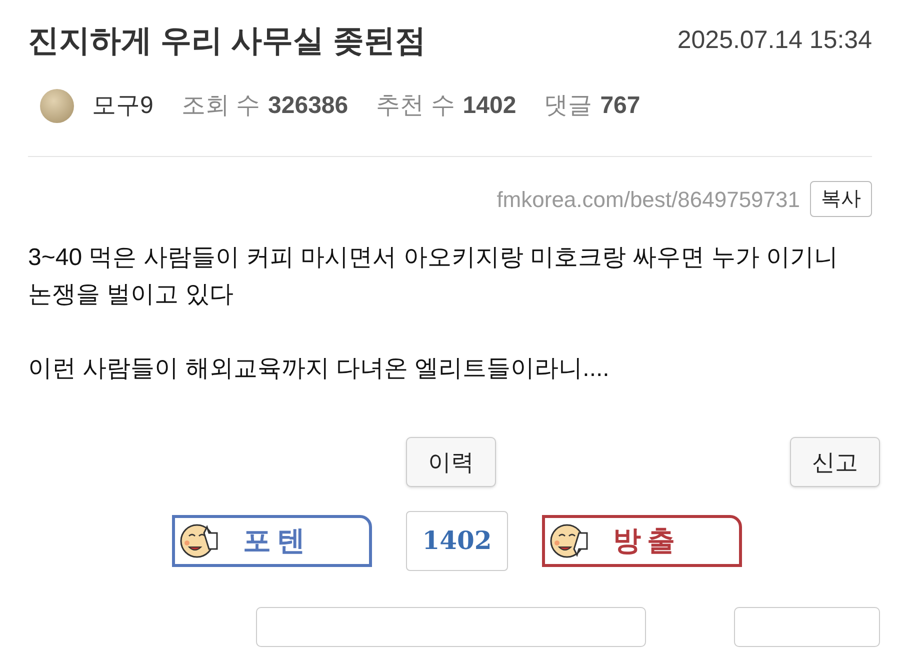 The width and height of the screenshot is (900, 650). I want to click on downvote-button: 방출, so click(642, 541).